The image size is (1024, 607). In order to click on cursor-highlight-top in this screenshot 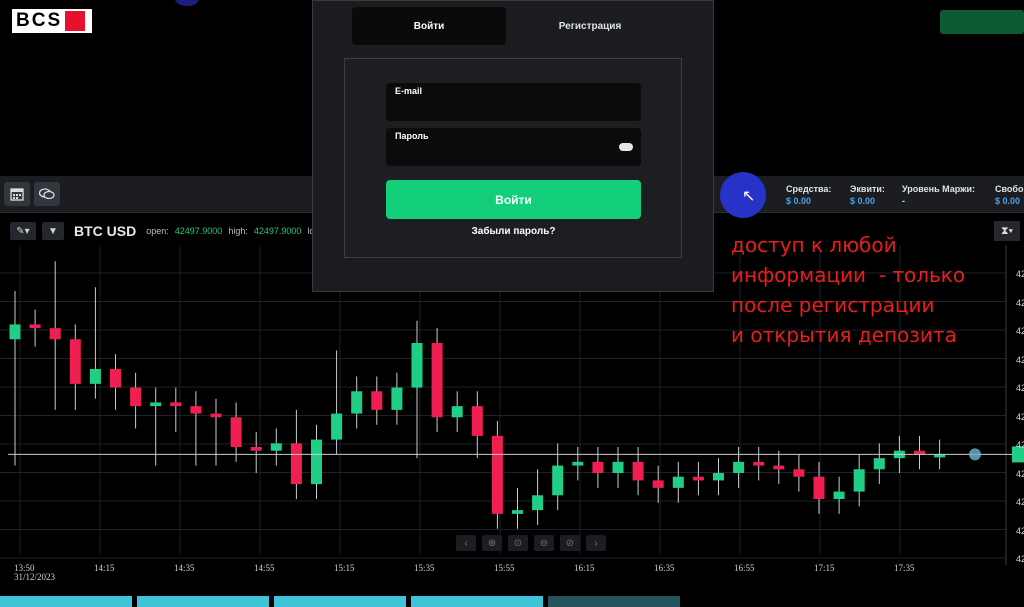, I will do `click(187, 3)`.